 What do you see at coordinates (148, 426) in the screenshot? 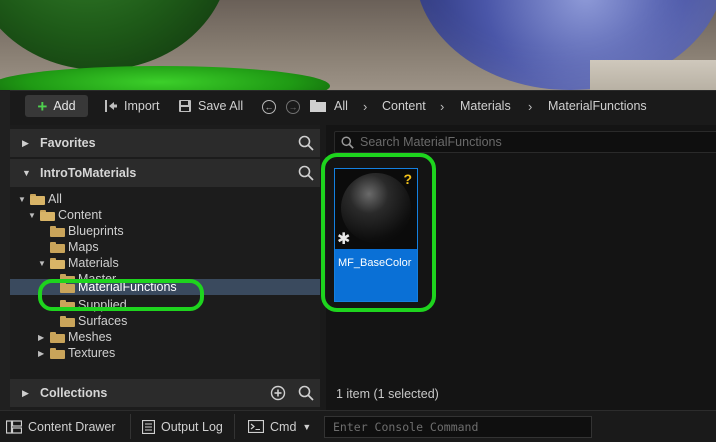
I see `log-icon` at bounding box center [148, 426].